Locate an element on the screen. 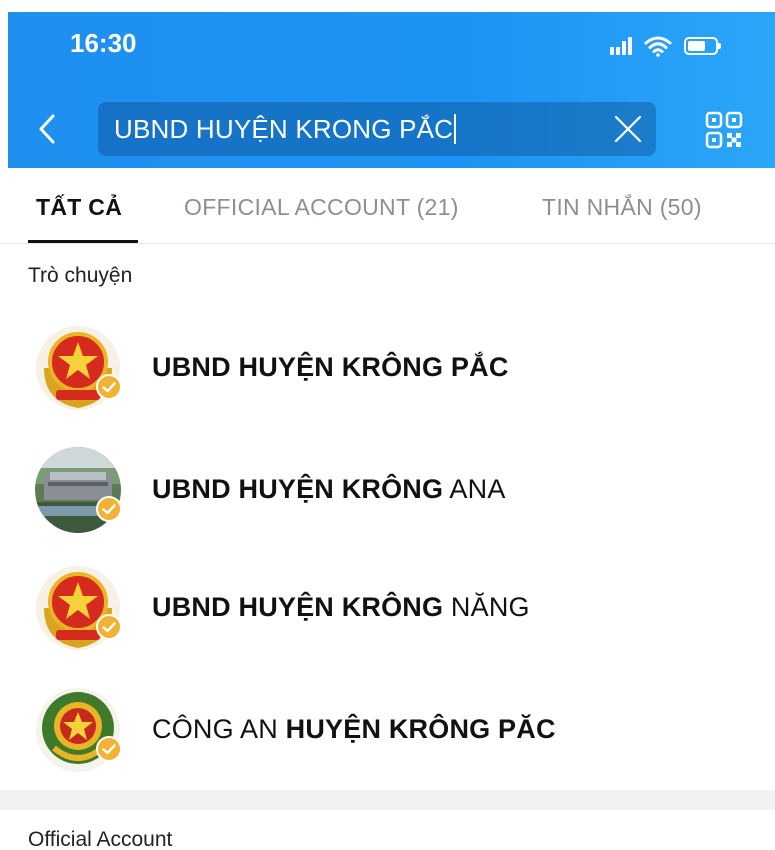 This screenshot has width=775, height=850. close-icon is located at coordinates (628, 129).